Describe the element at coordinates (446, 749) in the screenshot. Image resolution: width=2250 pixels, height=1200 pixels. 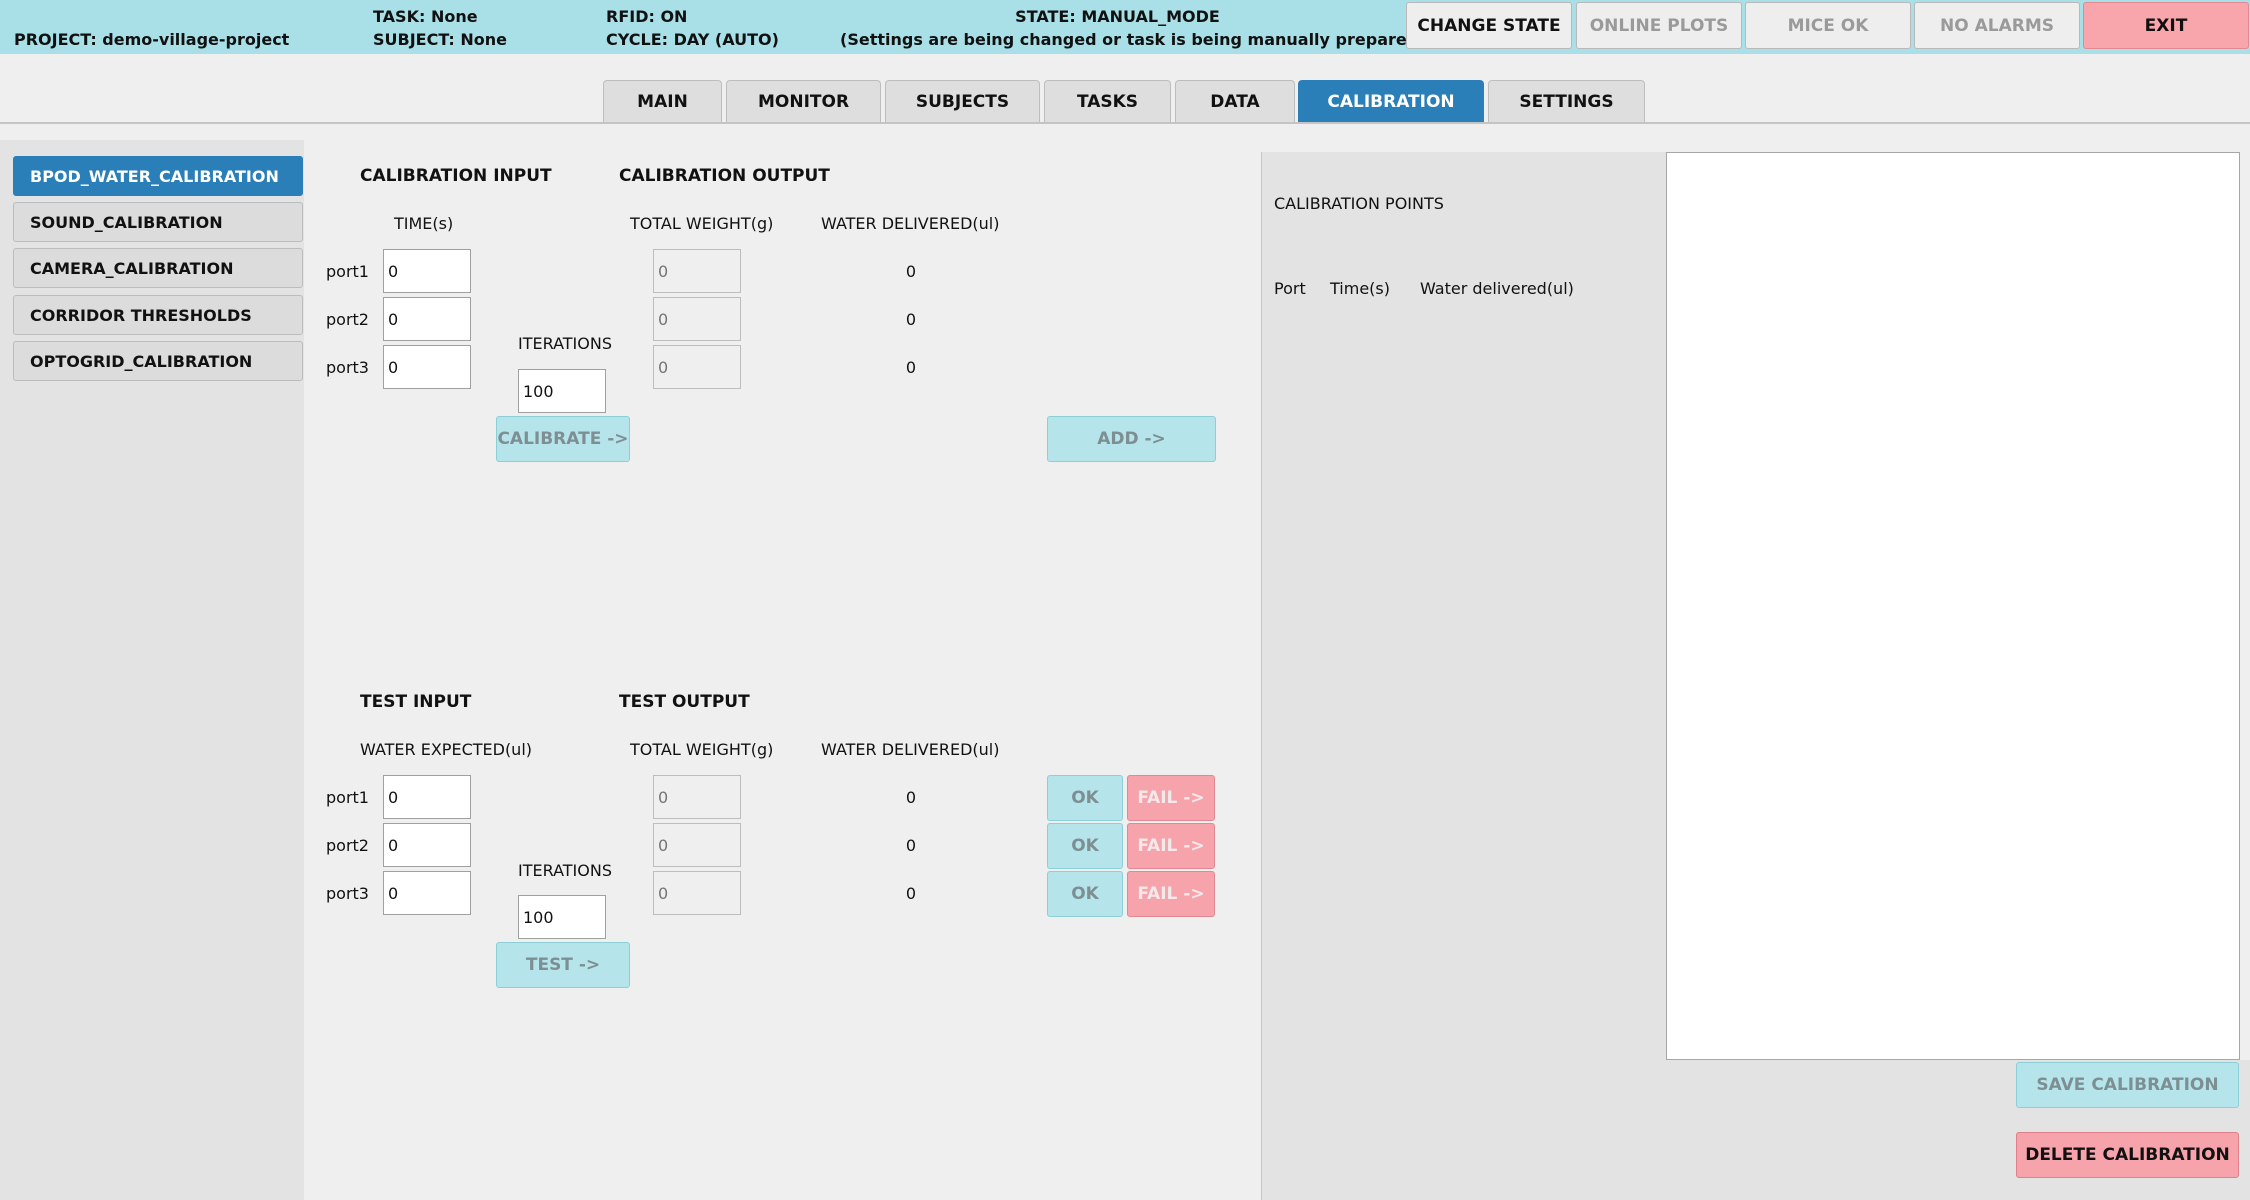
I see `water-expected-column-label: WATER EXPECTED(ul)` at that location.